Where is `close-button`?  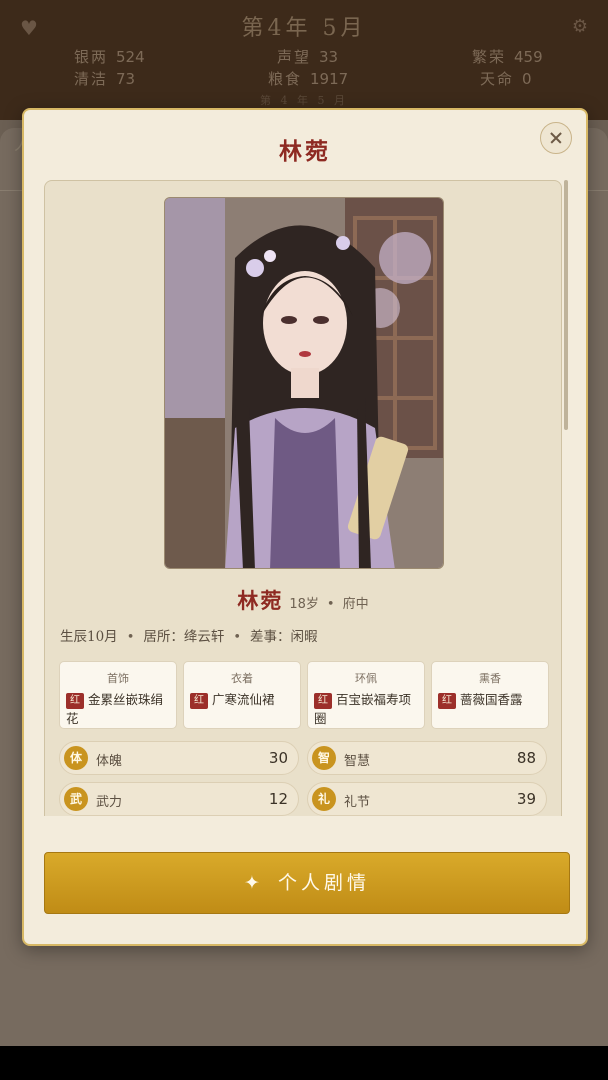
close-button is located at coordinates (556, 138).